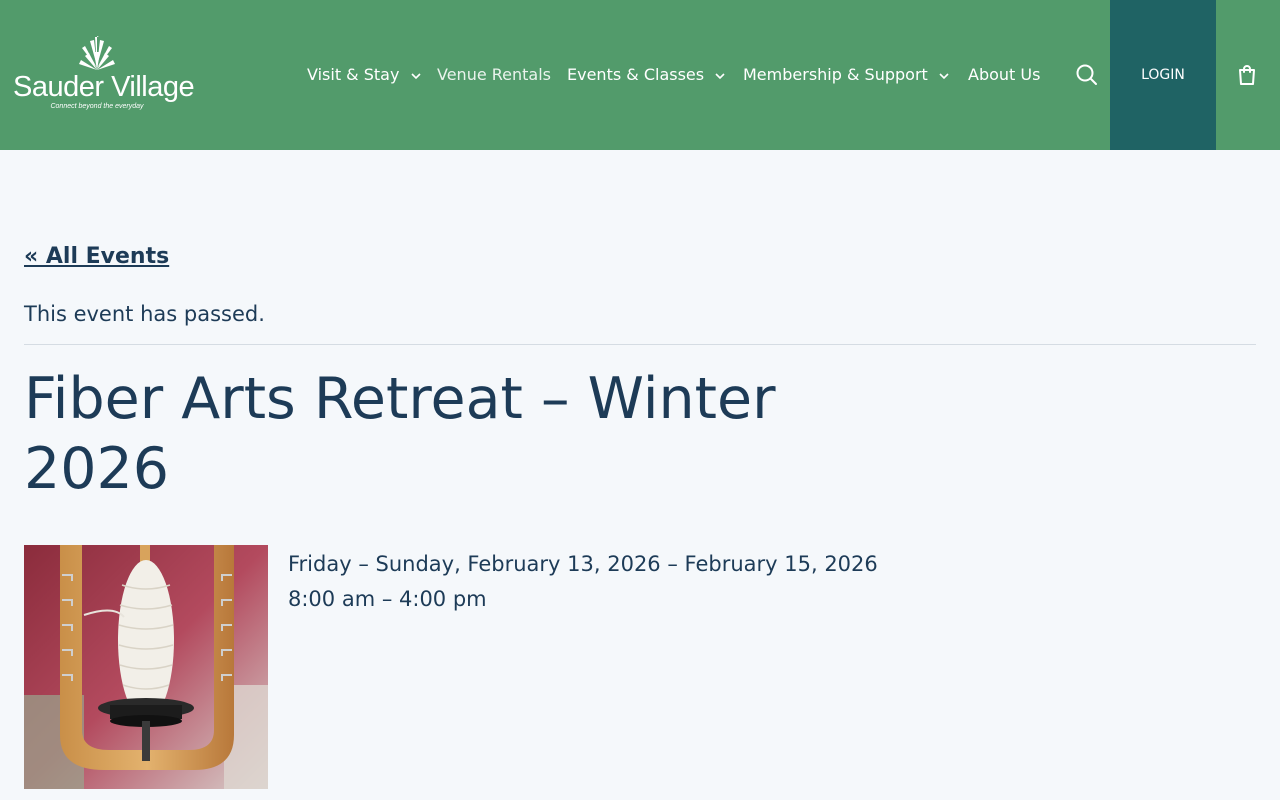 The height and width of the screenshot is (800, 1280). I want to click on nav-label: Events & Classes, so click(636, 74).